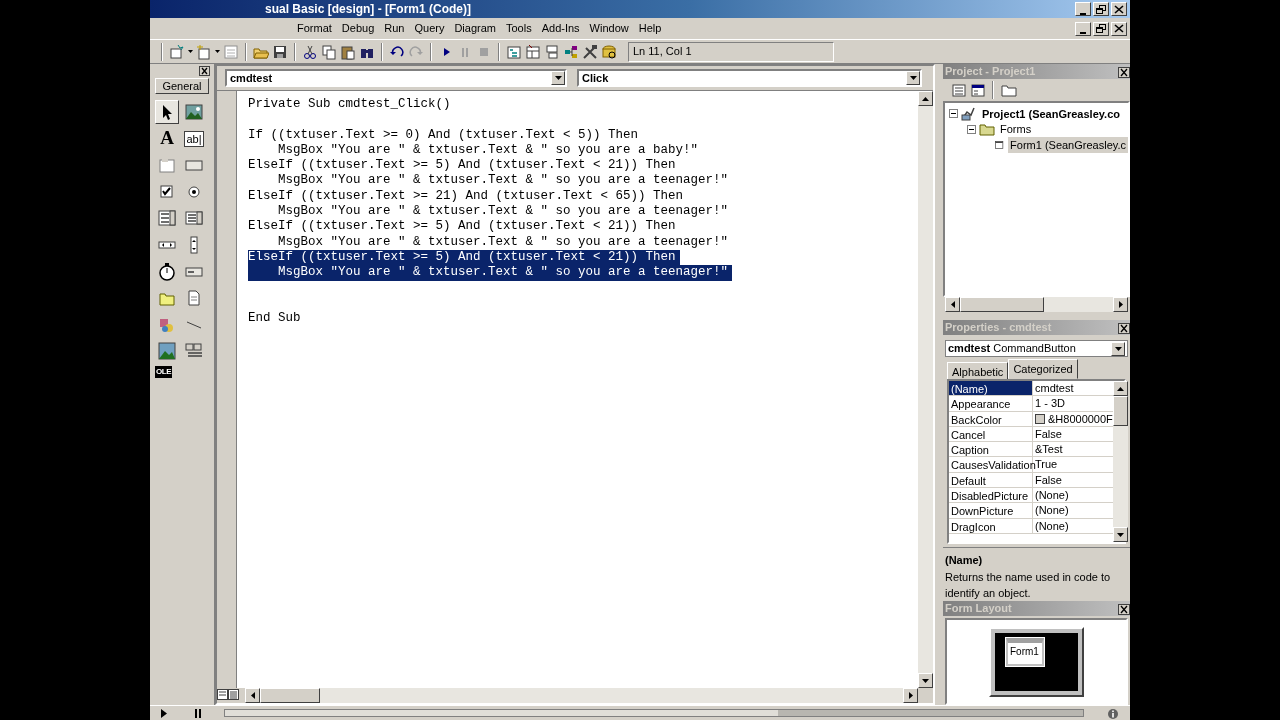  I want to click on property-name: (Name), so click(991, 388).